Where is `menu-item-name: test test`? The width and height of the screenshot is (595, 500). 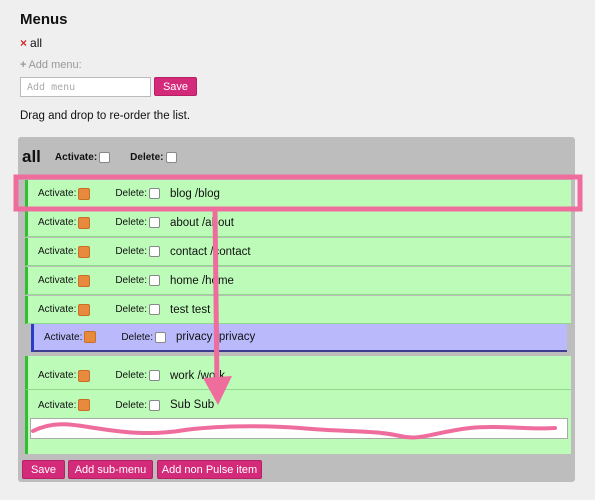
menu-item-name: test test is located at coordinates (190, 309).